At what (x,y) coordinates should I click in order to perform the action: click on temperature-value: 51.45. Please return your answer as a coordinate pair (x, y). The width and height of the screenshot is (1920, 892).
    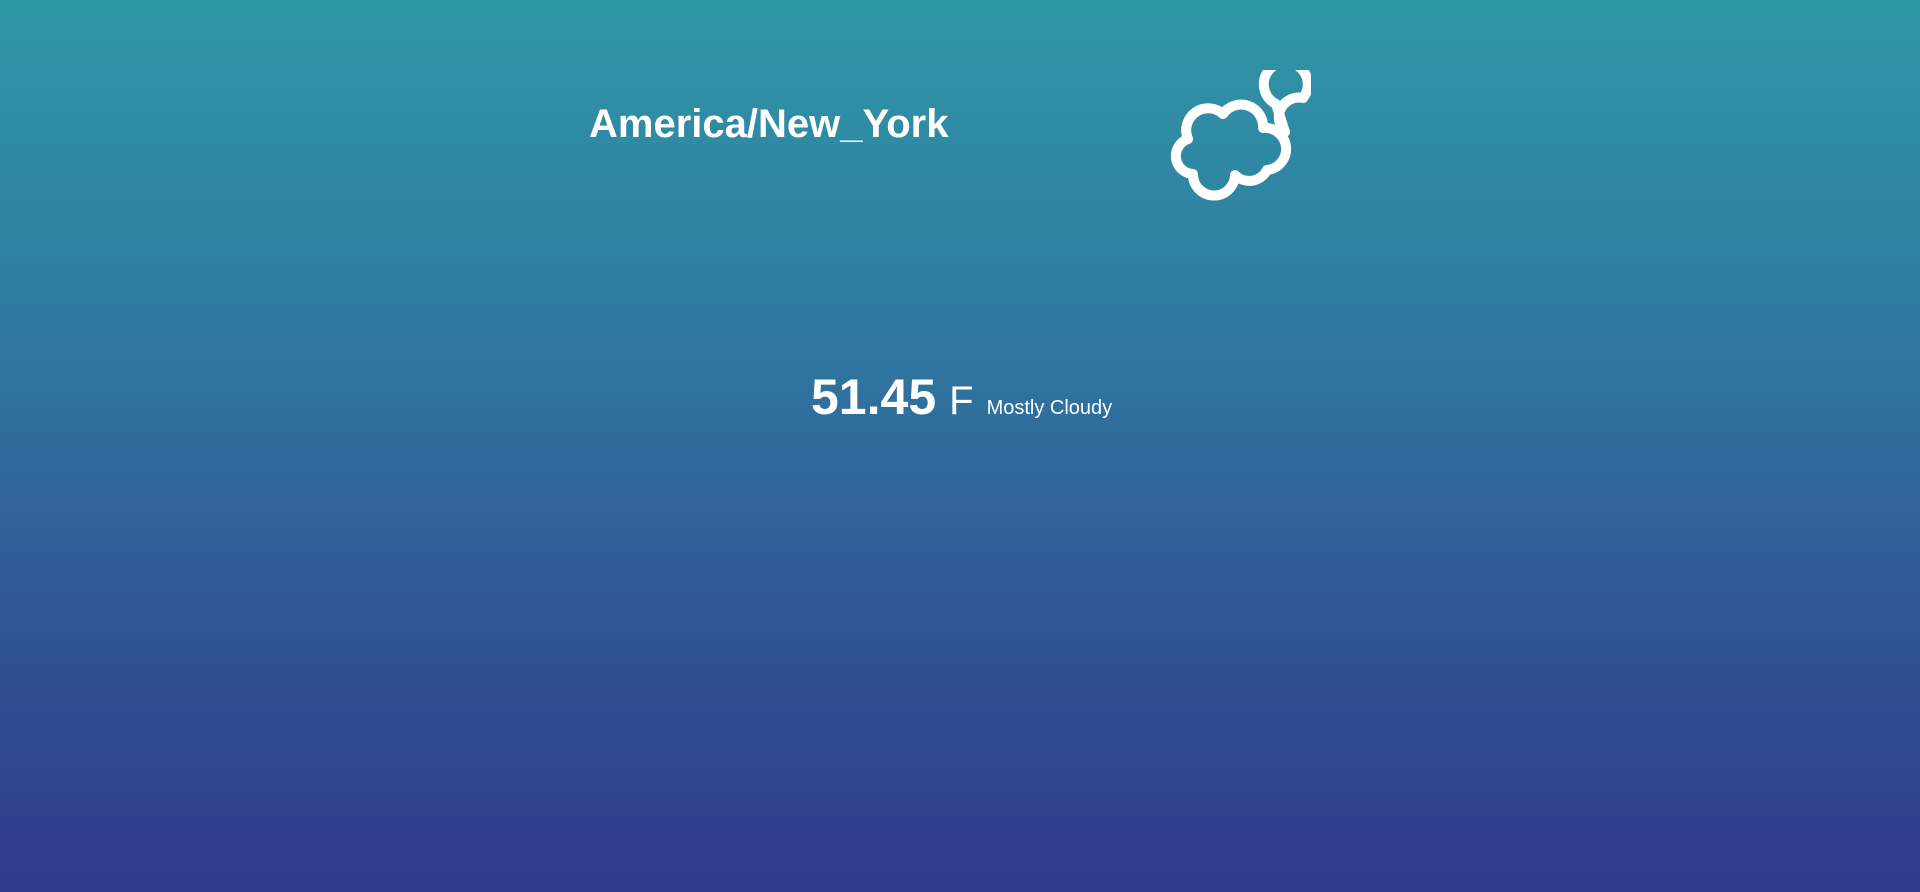
    Looking at the image, I should click on (874, 397).